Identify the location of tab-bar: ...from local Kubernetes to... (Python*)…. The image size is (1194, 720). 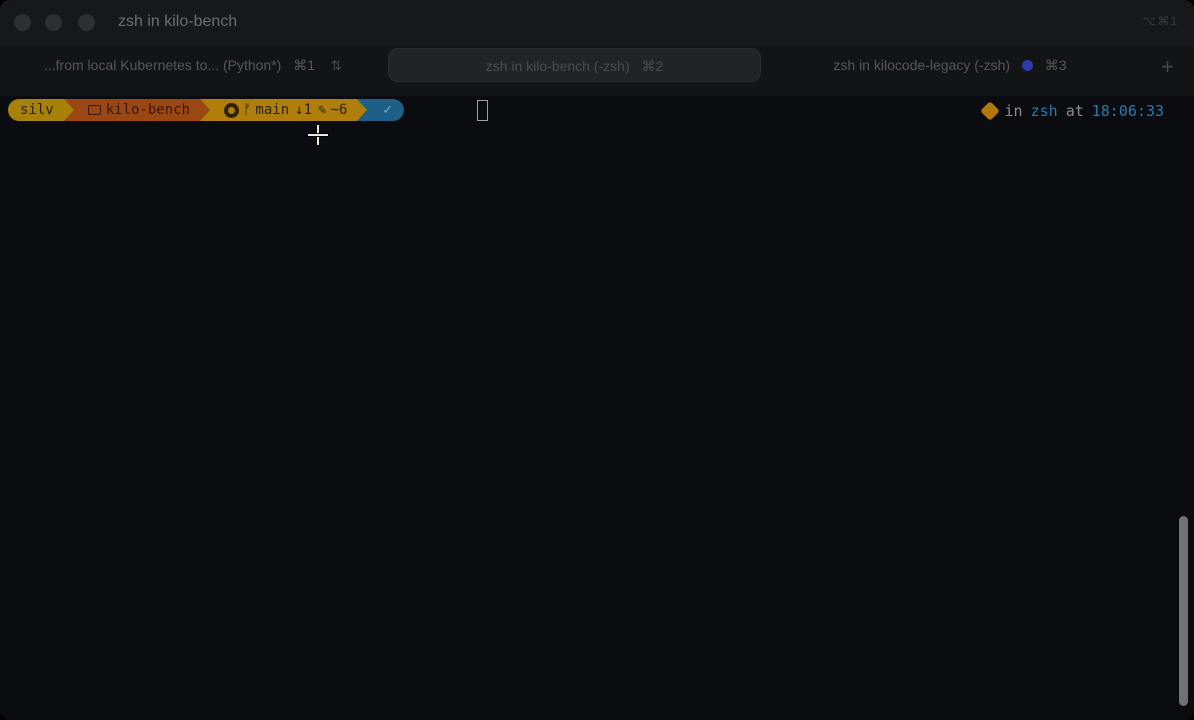
(597, 71).